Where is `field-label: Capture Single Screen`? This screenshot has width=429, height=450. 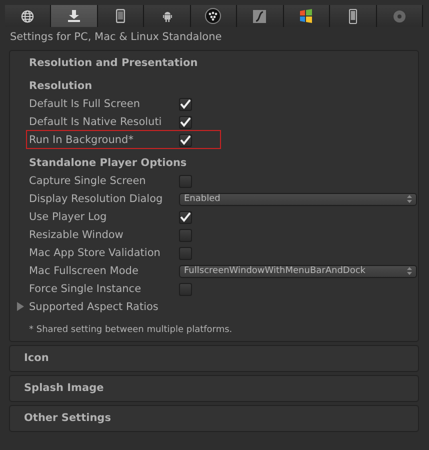
field-label: Capture Single Screen is located at coordinates (88, 181).